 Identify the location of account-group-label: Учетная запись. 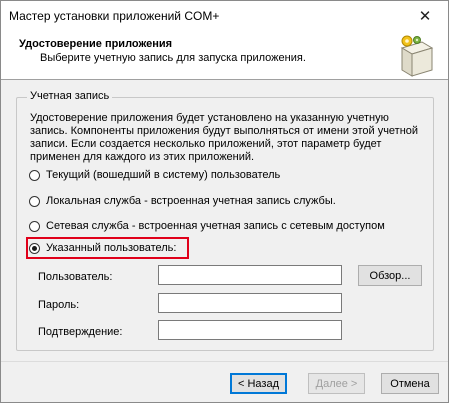
(70, 96).